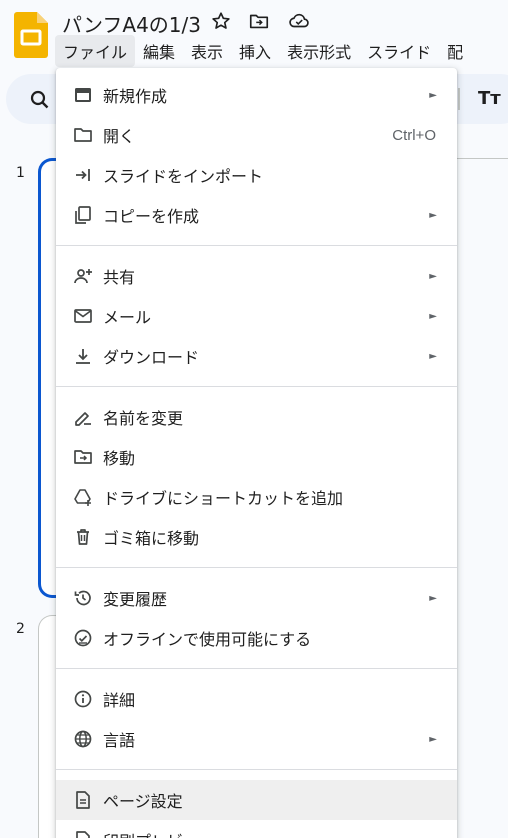 The width and height of the screenshot is (508, 838). I want to click on page-setup-icon, so click(83, 800).